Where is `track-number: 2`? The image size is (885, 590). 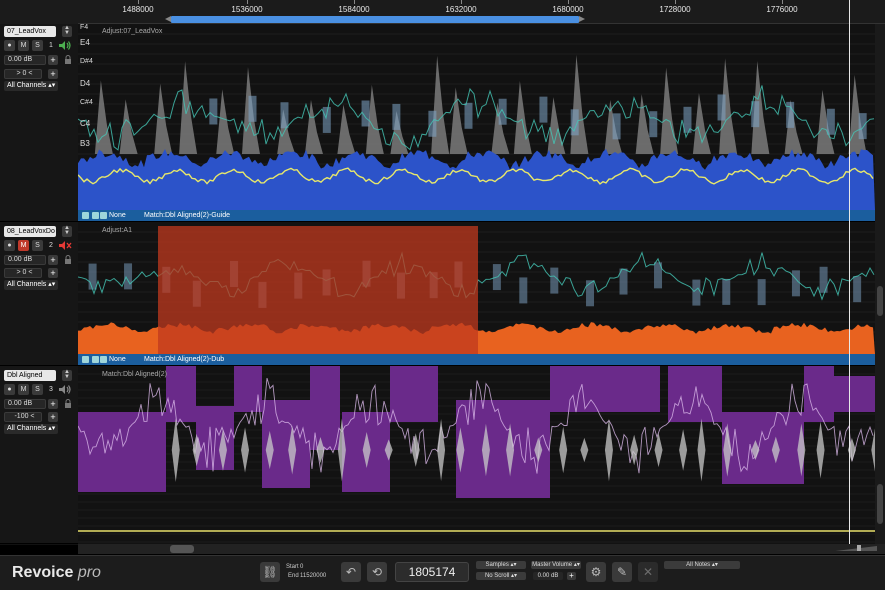
track-number: 2 is located at coordinates (51, 245).